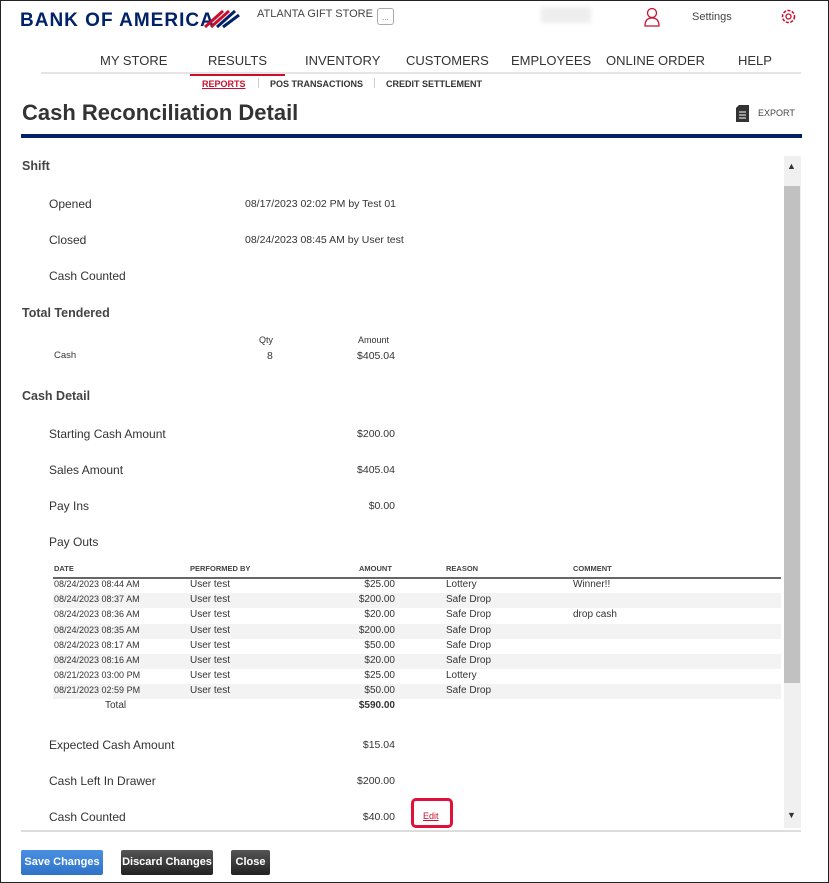 This screenshot has width=829, height=883. What do you see at coordinates (97, 690) in the screenshot?
I see `row-date: 08/21/2023 02:59 PM` at bounding box center [97, 690].